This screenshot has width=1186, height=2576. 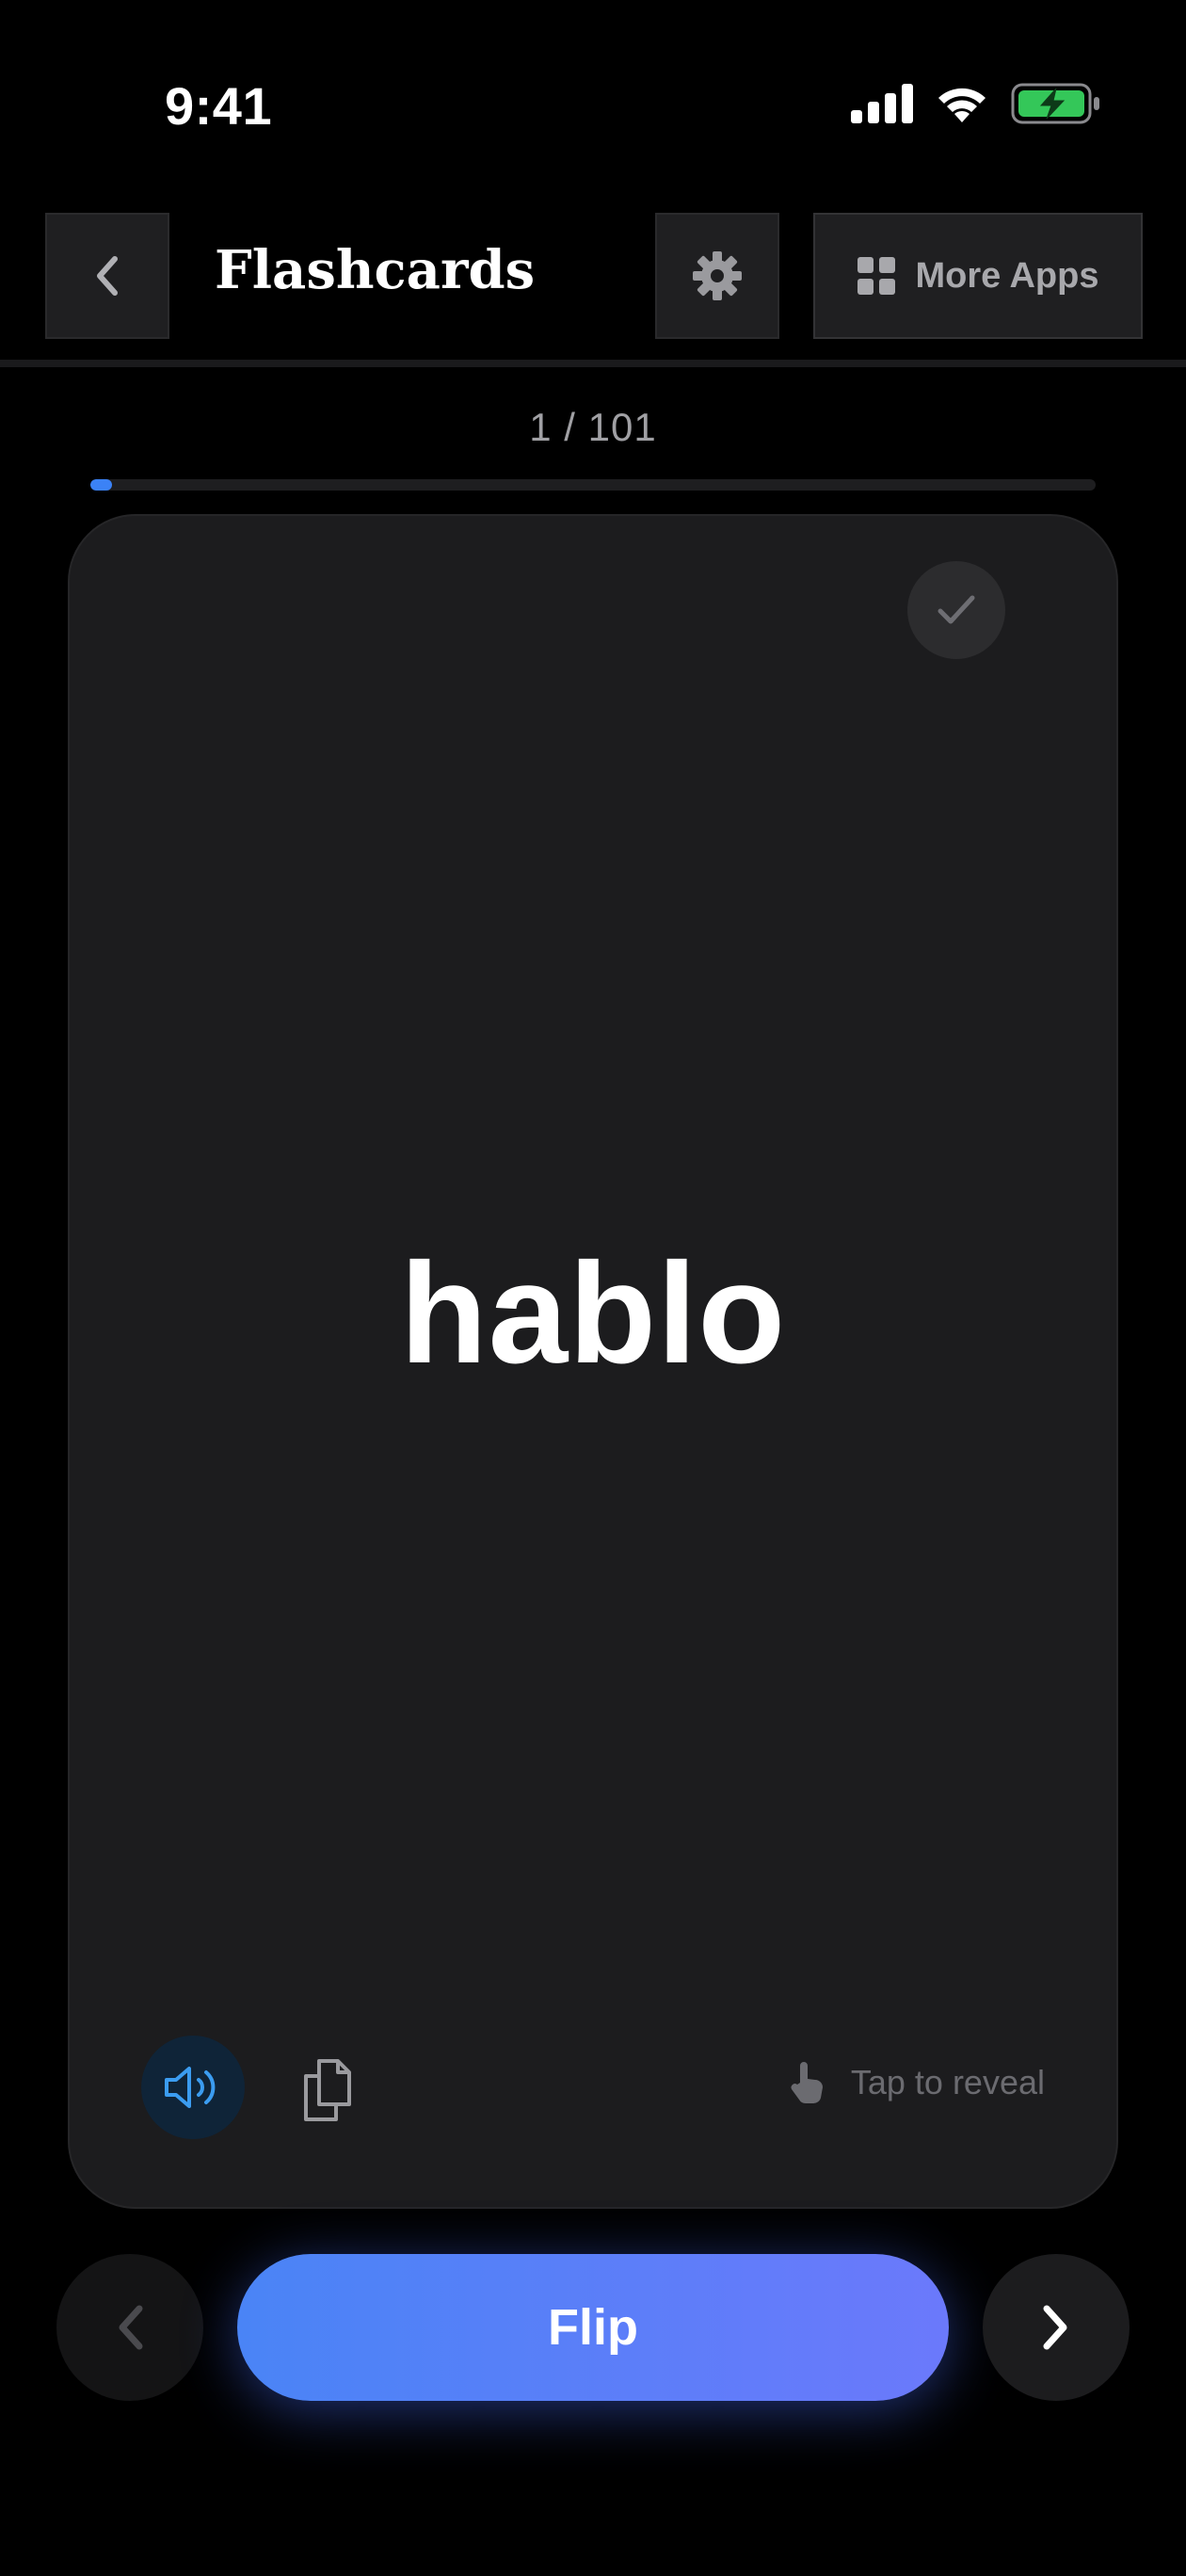 What do you see at coordinates (375, 270) in the screenshot?
I see `page-title: Flashcards` at bounding box center [375, 270].